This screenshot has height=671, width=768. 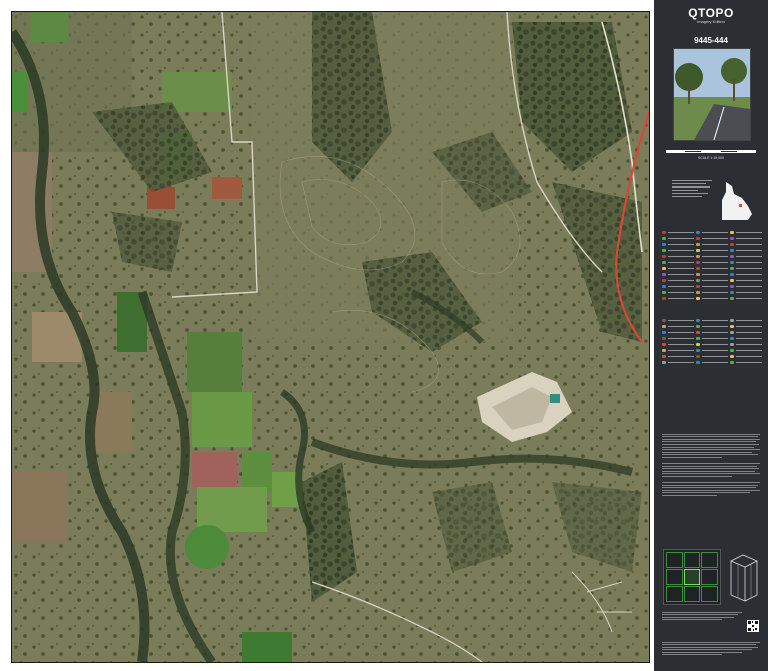 I want to click on map-notes-text, so click(x=711, y=464).